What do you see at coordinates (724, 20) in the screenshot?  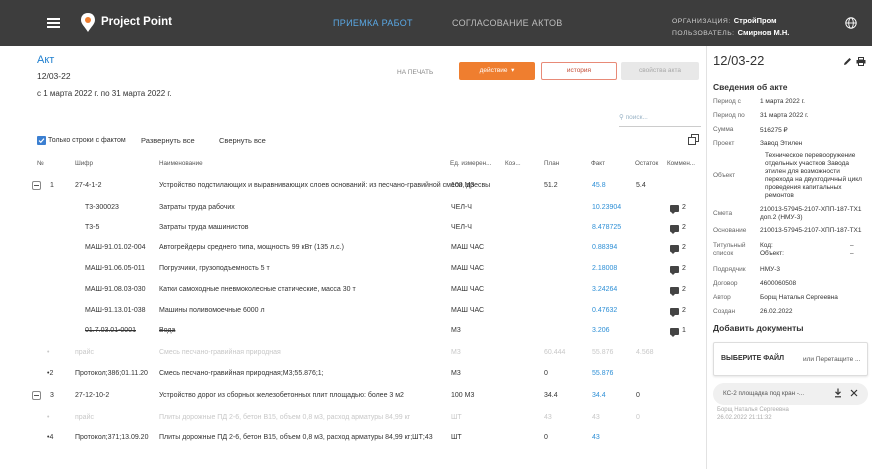 I see `org-info: ОРГАНИЗАЦИЯ: СтройПром` at bounding box center [724, 20].